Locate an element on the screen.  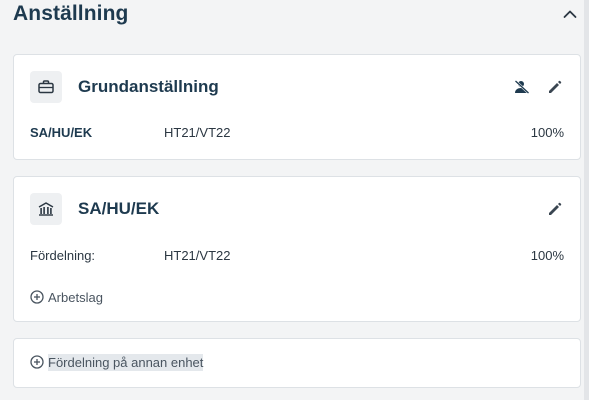
building-icon is located at coordinates (46, 209).